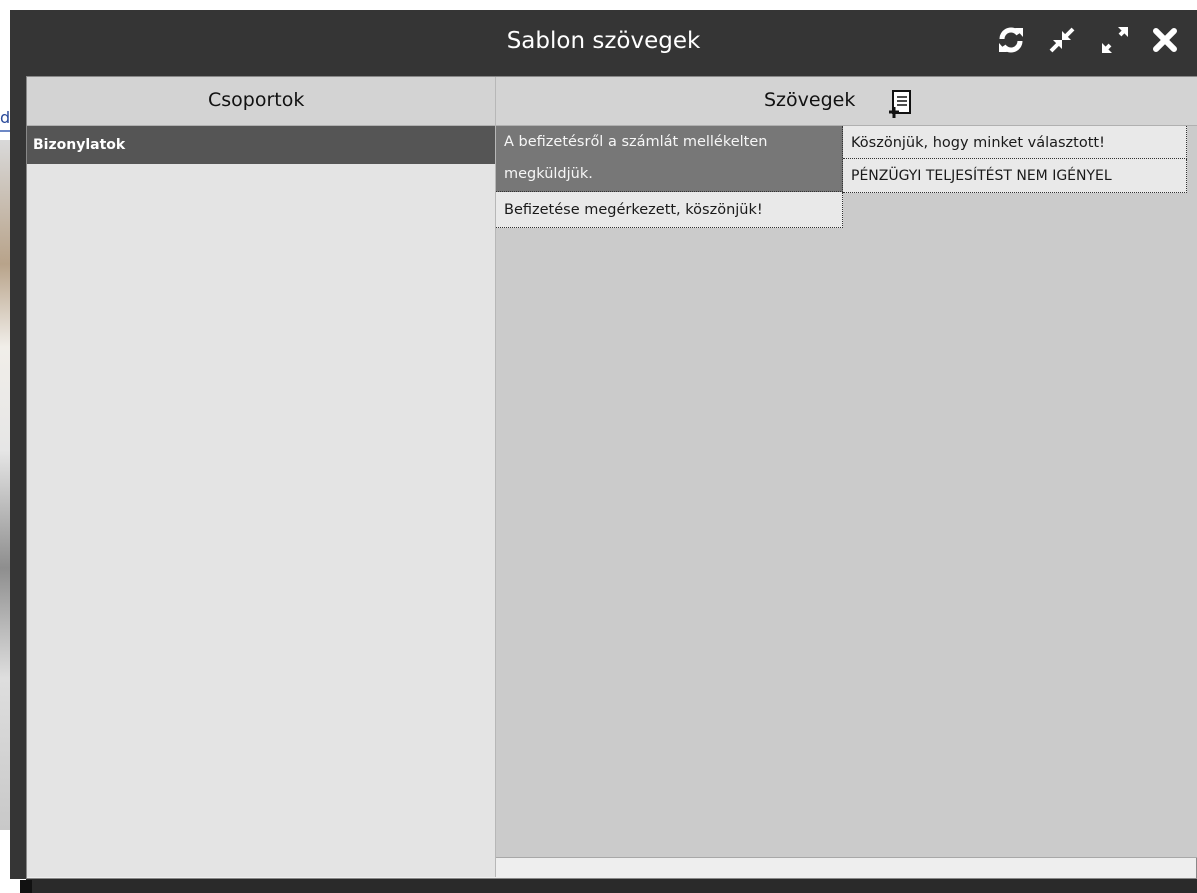 Image resolution: width=1197 pixels, height=893 pixels. I want to click on text-item-2: Befizetése megérkezett, köszönjük!, so click(669, 210).